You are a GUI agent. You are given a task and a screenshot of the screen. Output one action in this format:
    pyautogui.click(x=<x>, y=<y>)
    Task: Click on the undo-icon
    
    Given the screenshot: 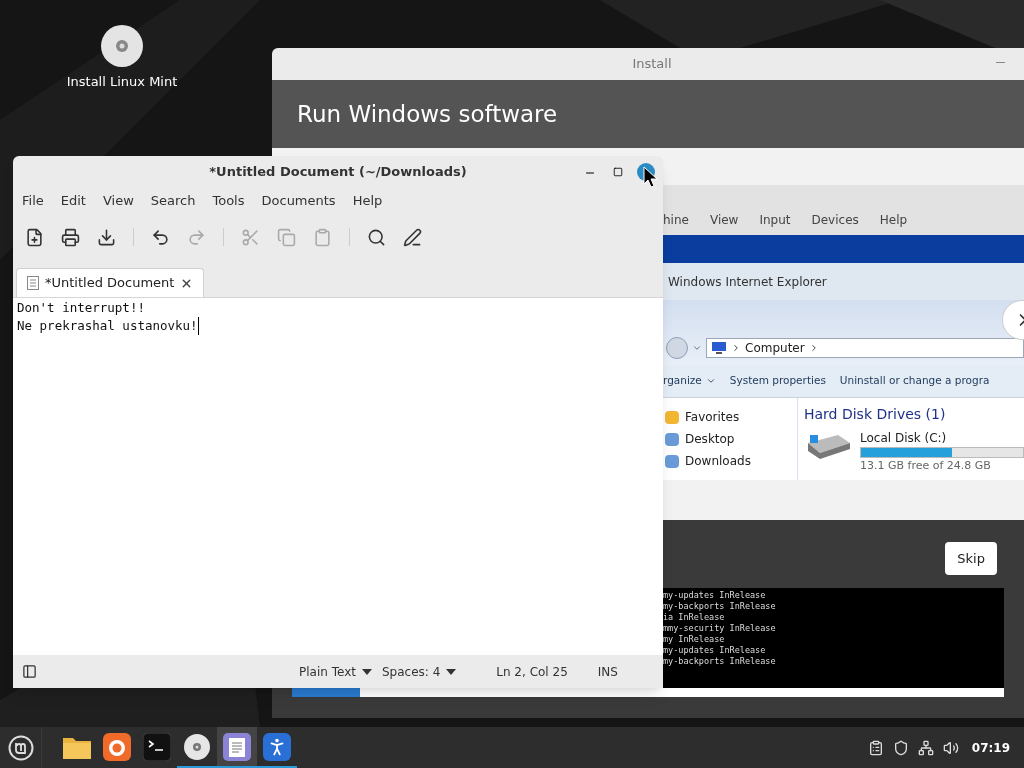 What is the action you would take?
    pyautogui.click(x=160, y=237)
    